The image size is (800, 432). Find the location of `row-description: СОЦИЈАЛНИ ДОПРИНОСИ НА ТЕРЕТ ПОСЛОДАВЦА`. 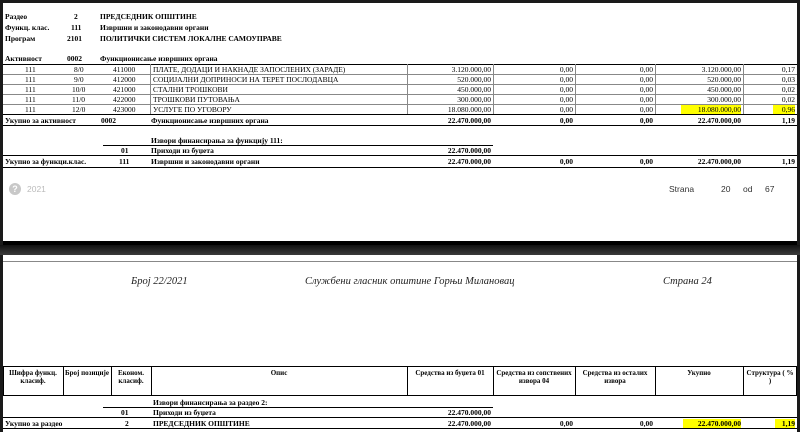

row-description: СОЦИЈАЛНИ ДОПРИНОСИ НА ТЕРЕТ ПОСЛОДАВЦА is located at coordinates (246, 79).